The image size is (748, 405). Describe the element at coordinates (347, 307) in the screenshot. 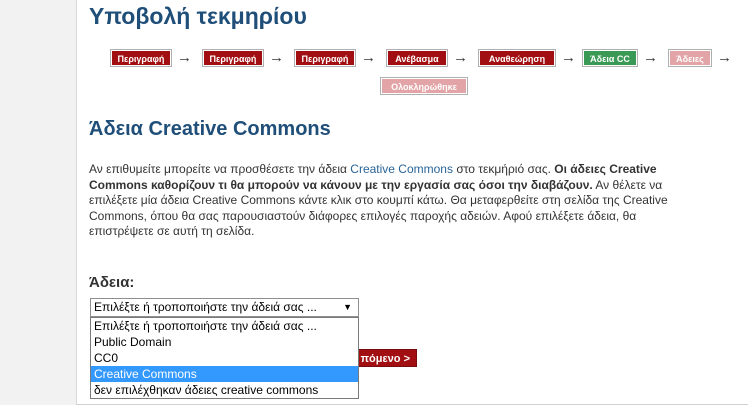

I see `chevron-down-icon: ▼` at that location.